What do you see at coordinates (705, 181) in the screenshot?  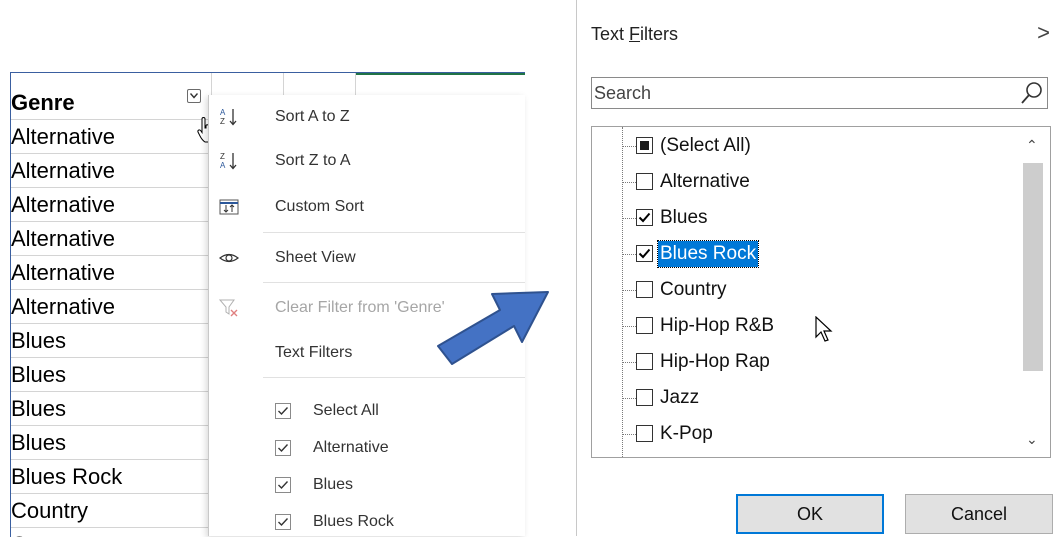 I see `filter-value-label: Alternative` at bounding box center [705, 181].